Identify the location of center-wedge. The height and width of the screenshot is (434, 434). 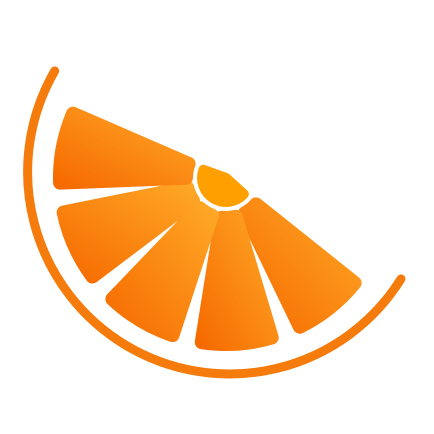
(223, 185).